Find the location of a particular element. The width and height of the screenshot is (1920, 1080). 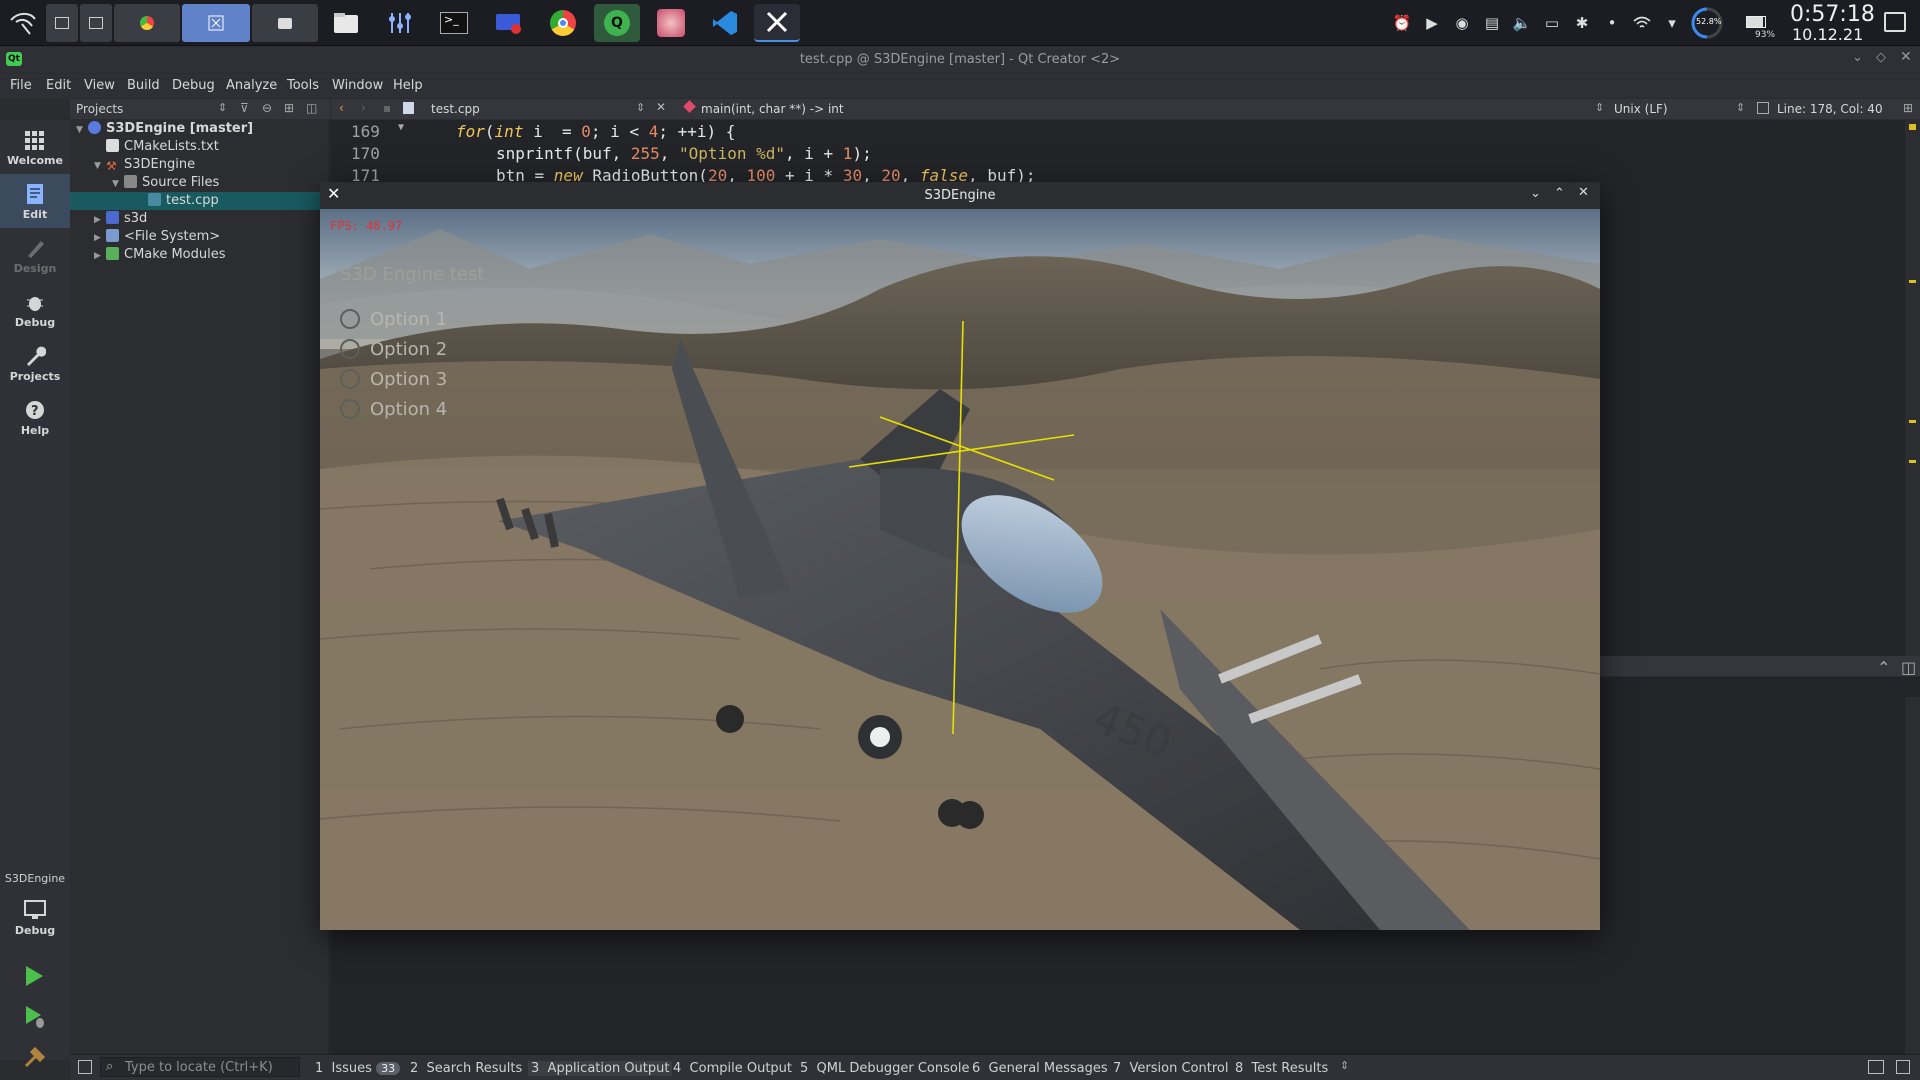

function-selector: main(int, char **) -> int is located at coordinates (772, 109).